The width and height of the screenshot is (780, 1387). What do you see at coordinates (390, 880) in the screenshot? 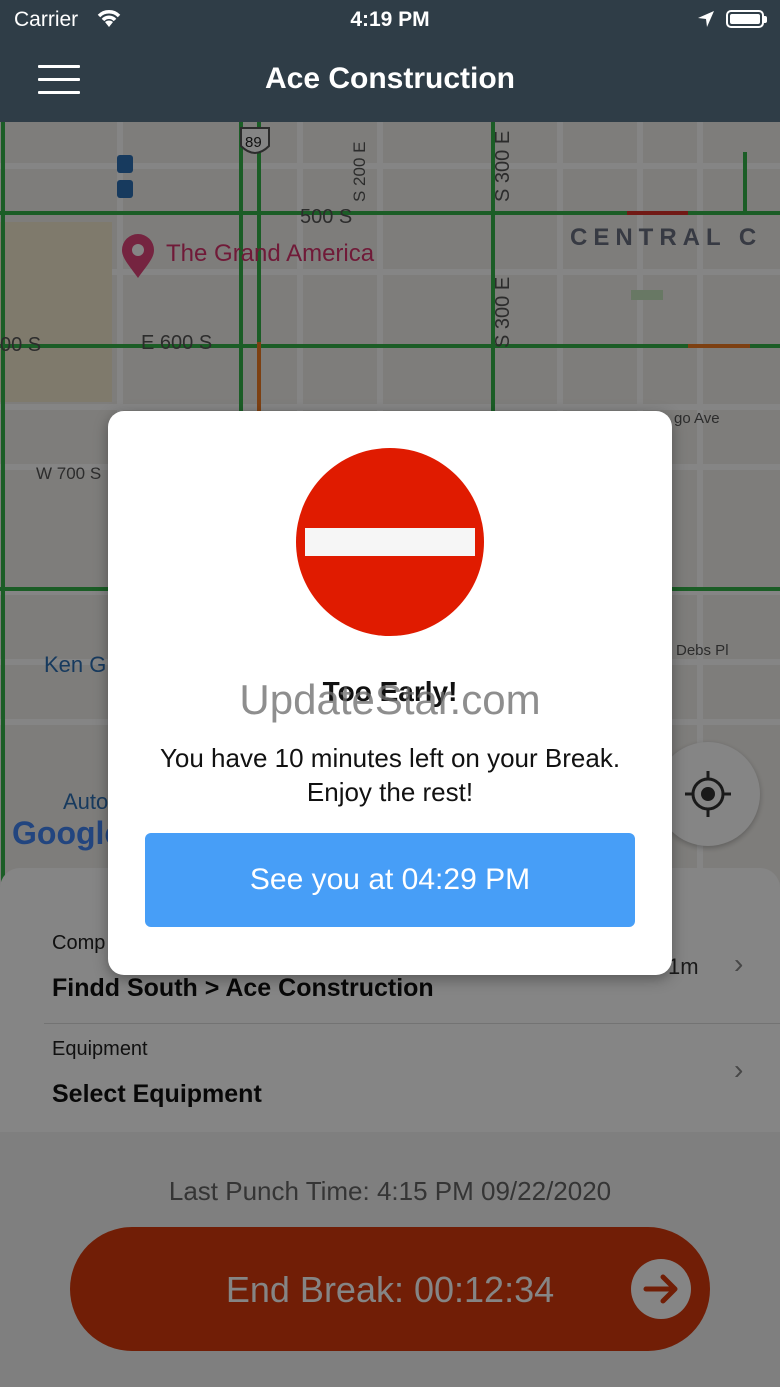
I see `see-you-button: See you at 04:29 PM` at bounding box center [390, 880].